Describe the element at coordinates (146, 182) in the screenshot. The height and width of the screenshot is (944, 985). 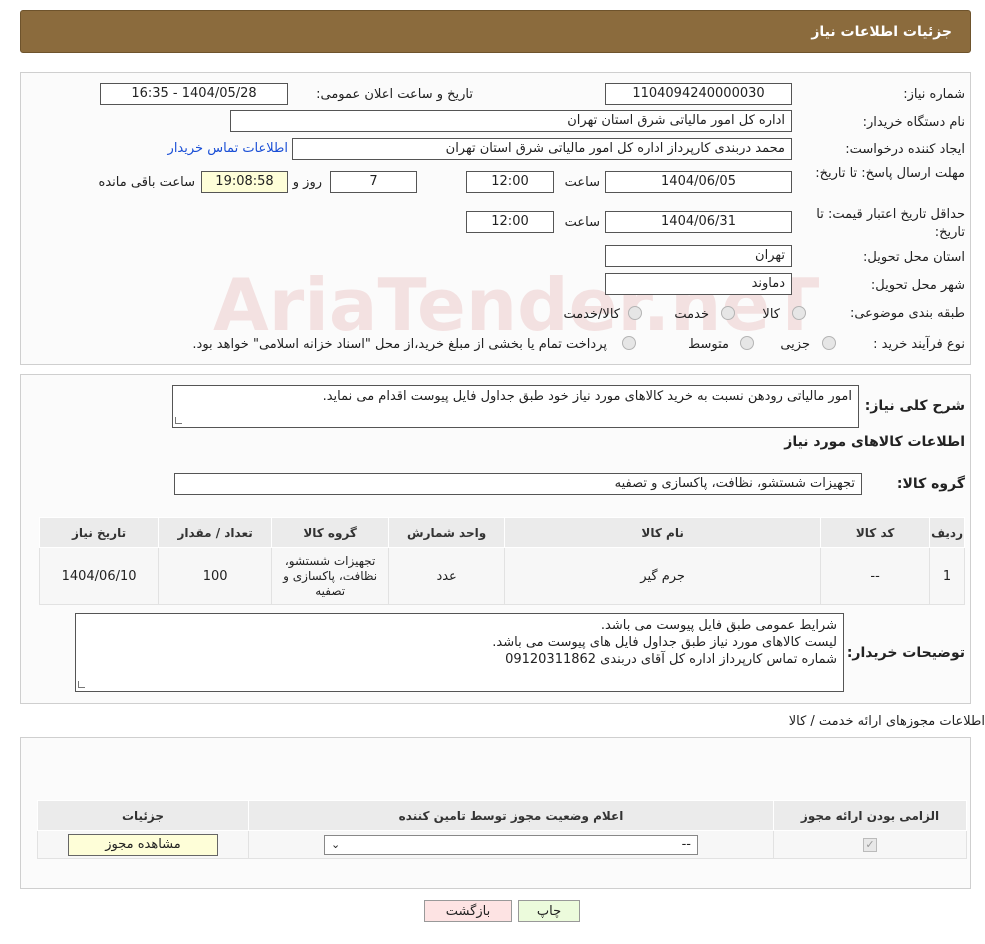
I see `remaining-label: ساعت باقی مانده` at that location.